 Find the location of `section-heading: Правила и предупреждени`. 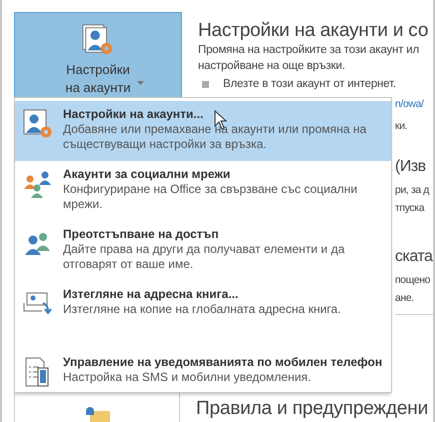

section-heading: Правила и предупреждени is located at coordinates (311, 409).